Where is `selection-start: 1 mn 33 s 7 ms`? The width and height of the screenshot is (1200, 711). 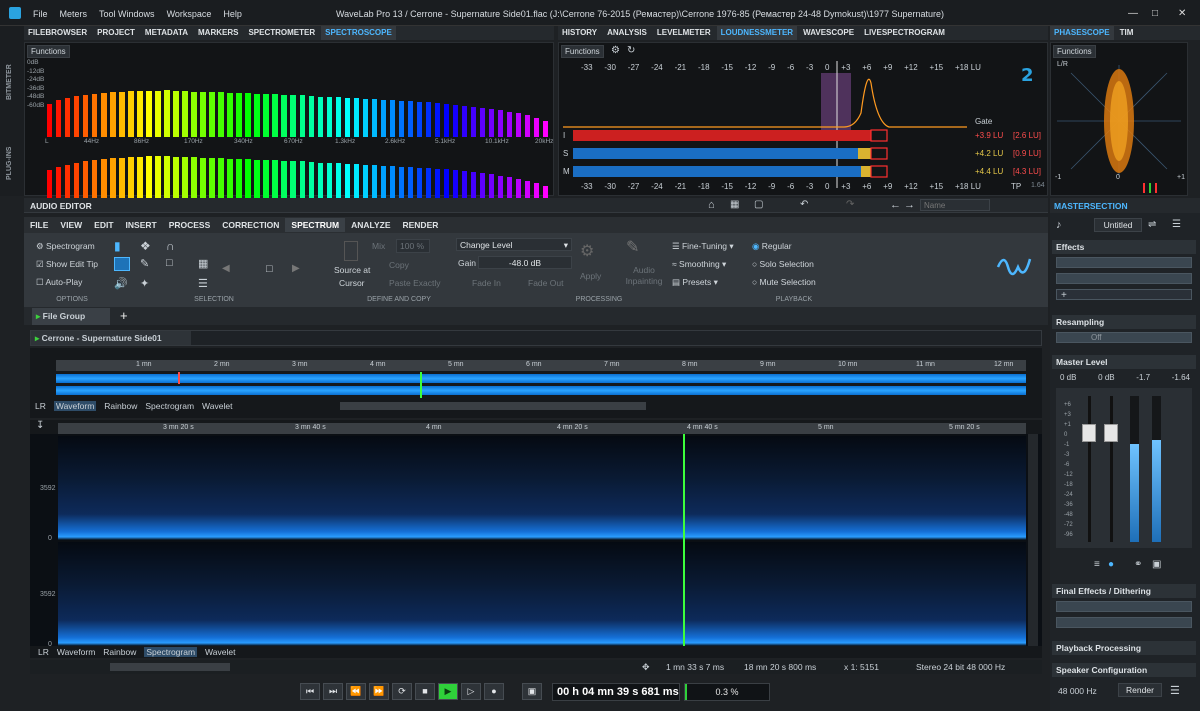 selection-start: 1 mn 33 s 7 ms is located at coordinates (695, 667).